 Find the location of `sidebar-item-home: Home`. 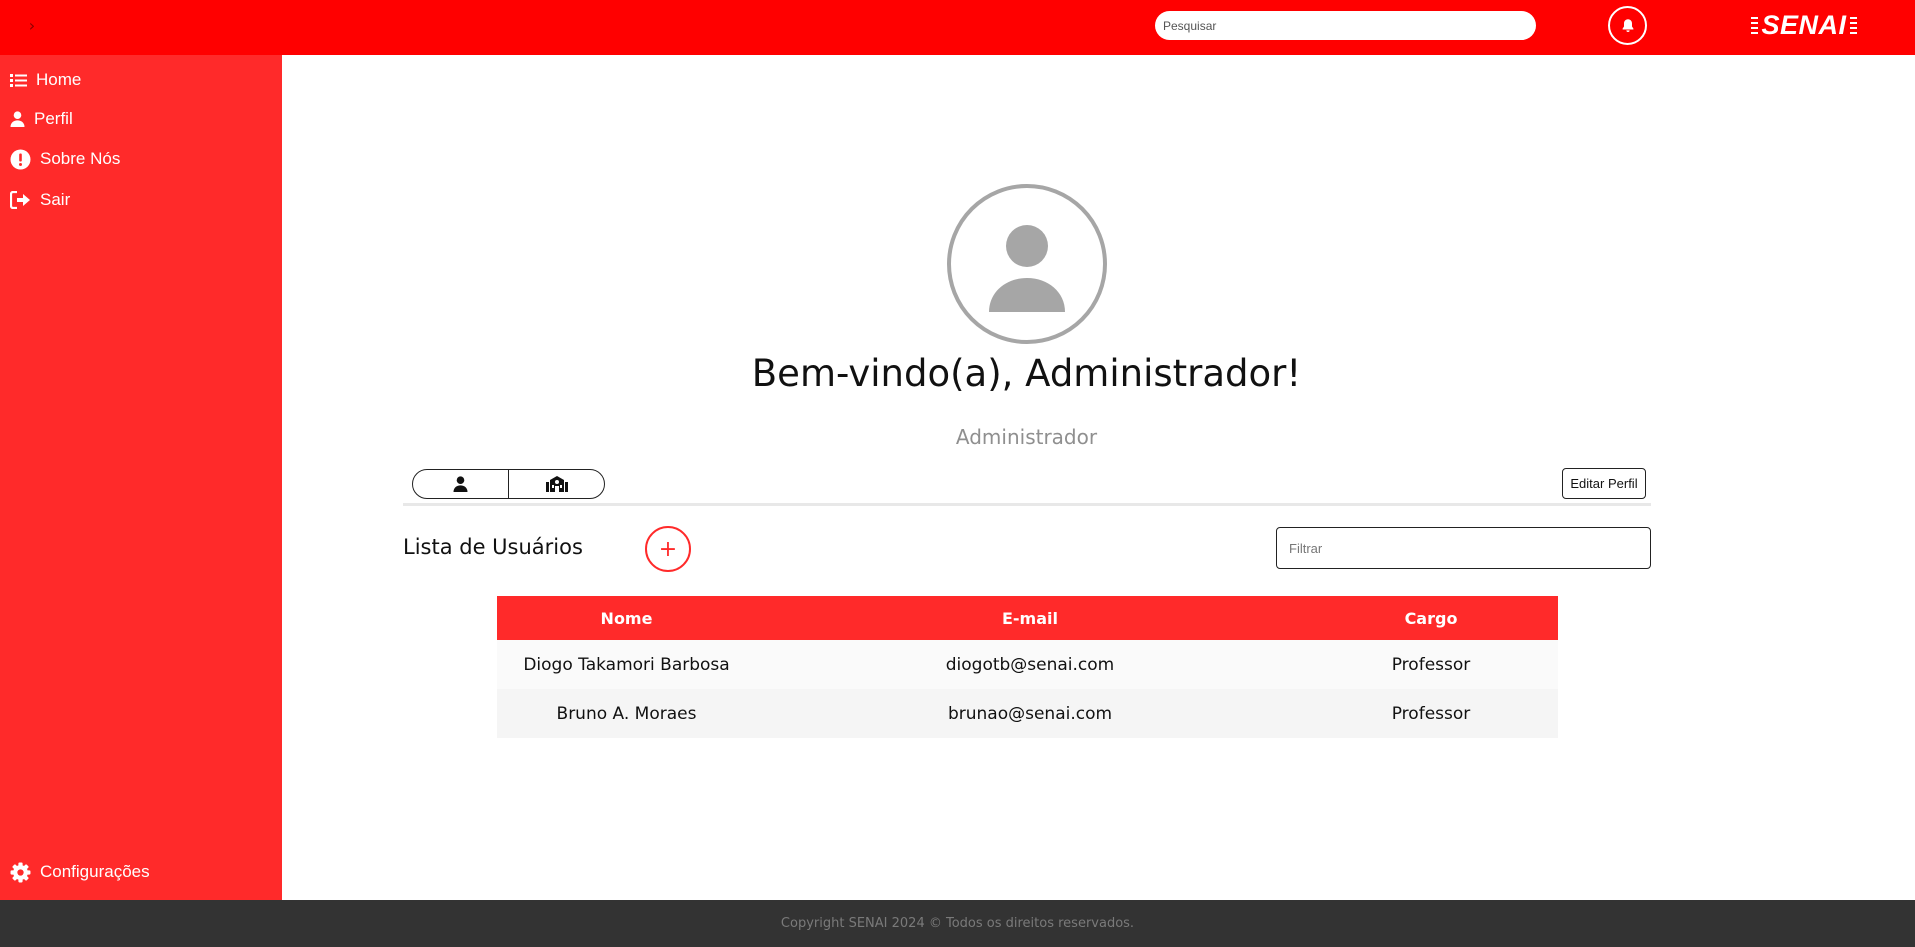

sidebar-item-home: Home is located at coordinates (45, 80).